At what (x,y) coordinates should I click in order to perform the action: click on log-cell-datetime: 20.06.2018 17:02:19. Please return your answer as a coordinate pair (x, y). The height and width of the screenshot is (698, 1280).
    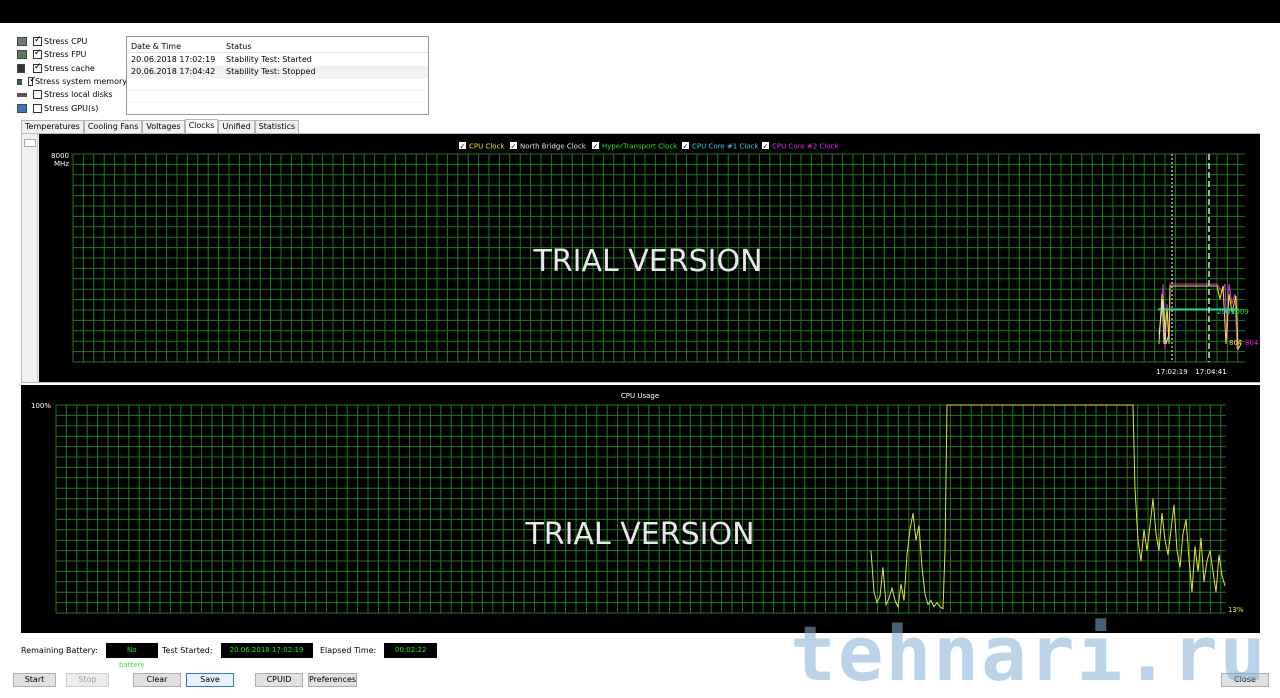
    Looking at the image, I should click on (173, 59).